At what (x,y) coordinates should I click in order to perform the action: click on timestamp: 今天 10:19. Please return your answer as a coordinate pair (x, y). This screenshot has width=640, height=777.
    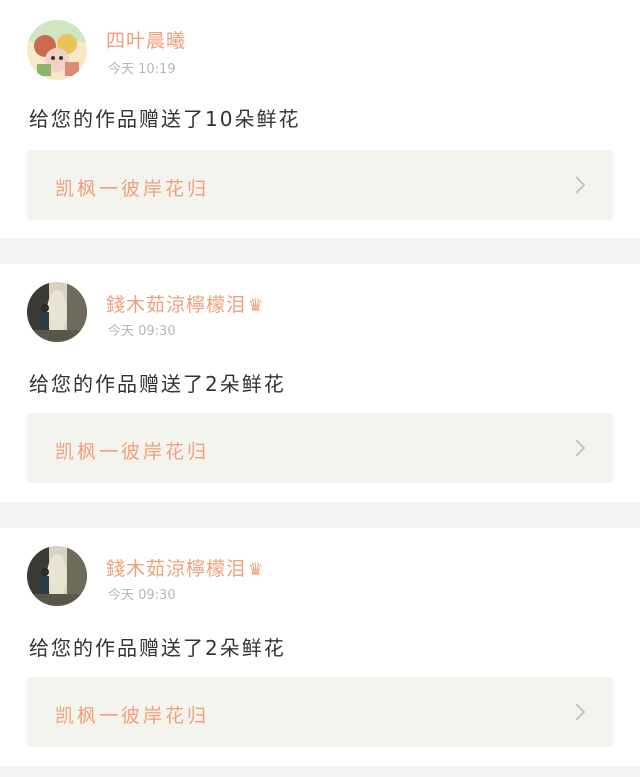
    Looking at the image, I should click on (142, 69).